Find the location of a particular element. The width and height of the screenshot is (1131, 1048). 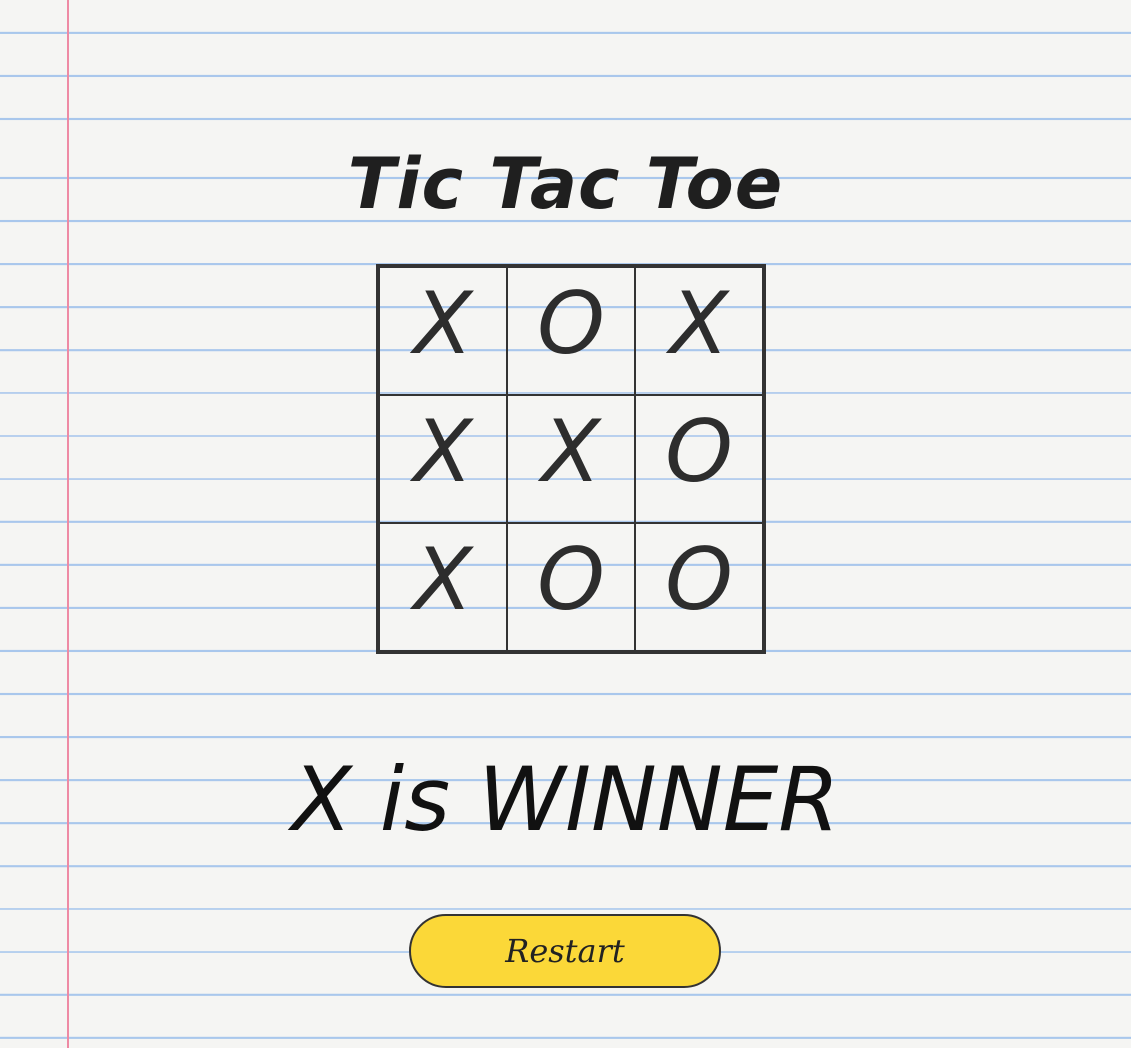

board-cell-5: X is located at coordinates (571, 459).